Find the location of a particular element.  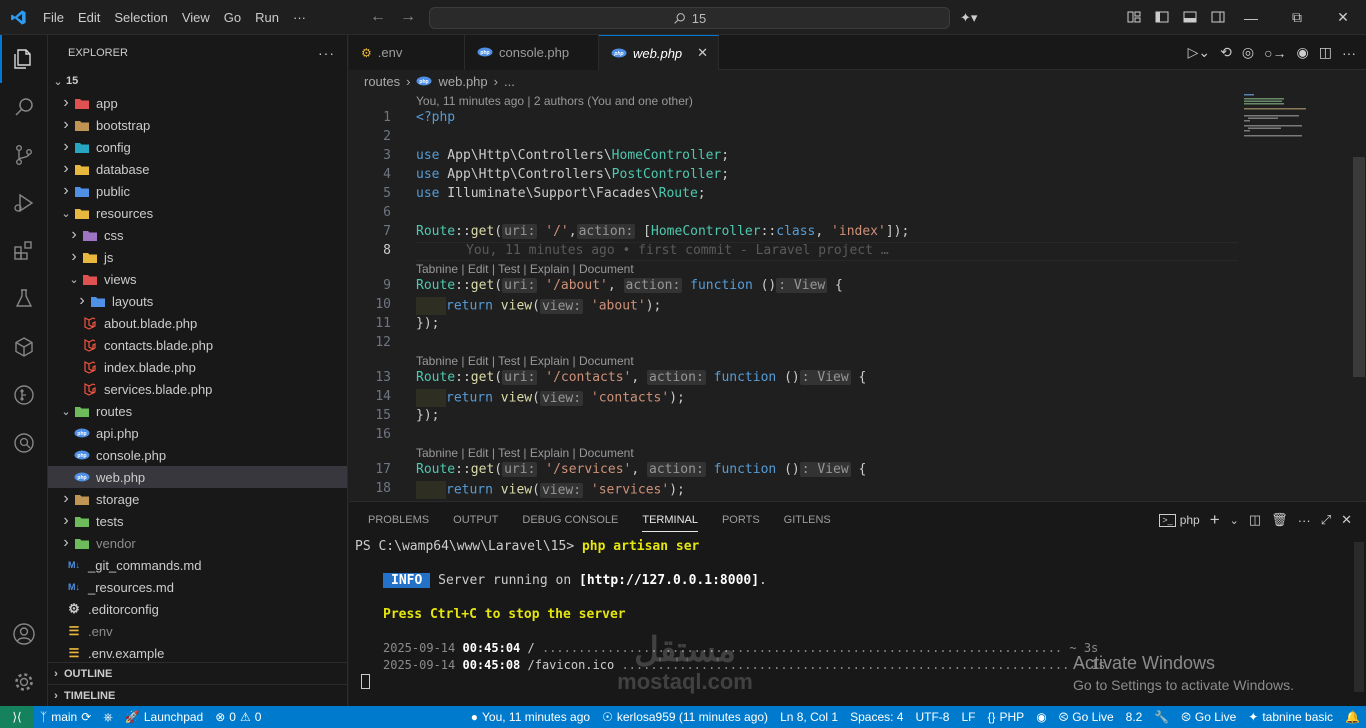

golive-status-2: ⧀ Go Live is located at coordinates (1208, 717).